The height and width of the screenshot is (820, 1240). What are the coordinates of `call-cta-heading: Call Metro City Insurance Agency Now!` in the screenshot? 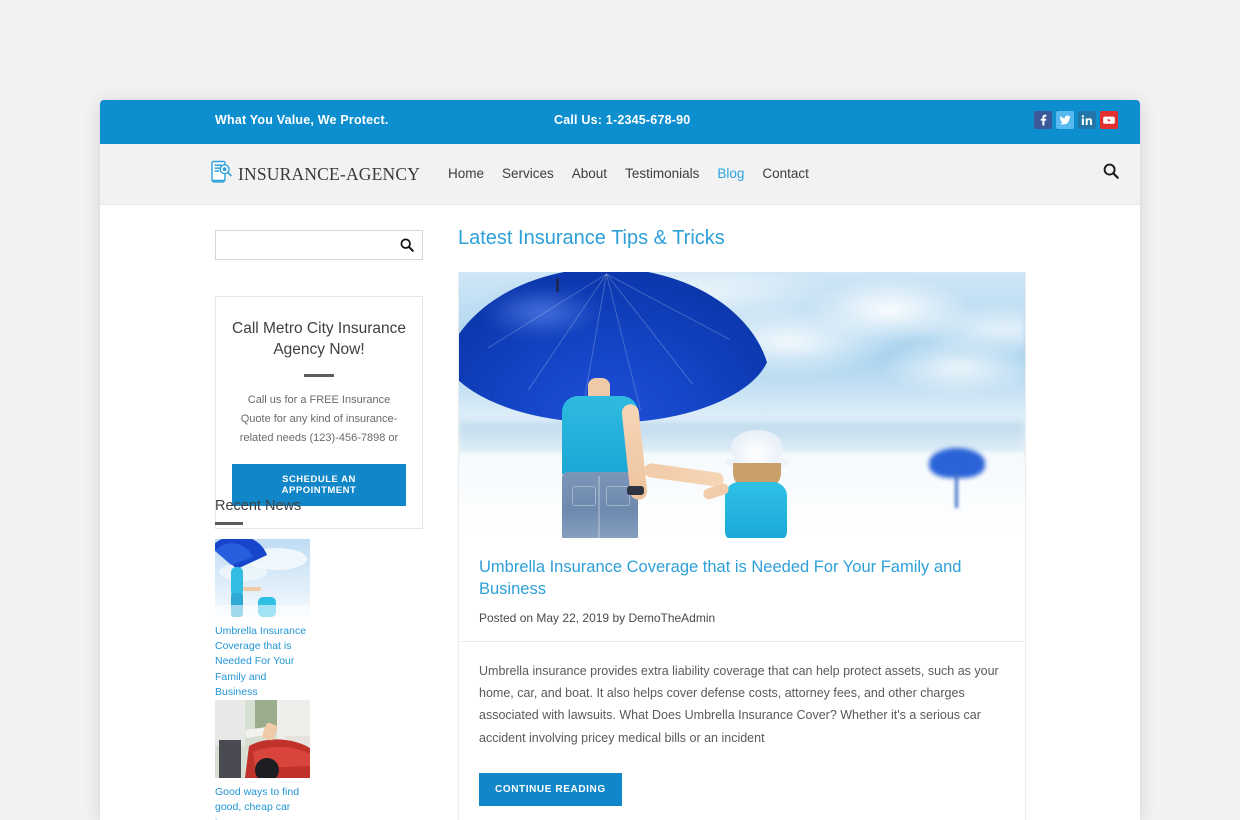 It's located at (319, 339).